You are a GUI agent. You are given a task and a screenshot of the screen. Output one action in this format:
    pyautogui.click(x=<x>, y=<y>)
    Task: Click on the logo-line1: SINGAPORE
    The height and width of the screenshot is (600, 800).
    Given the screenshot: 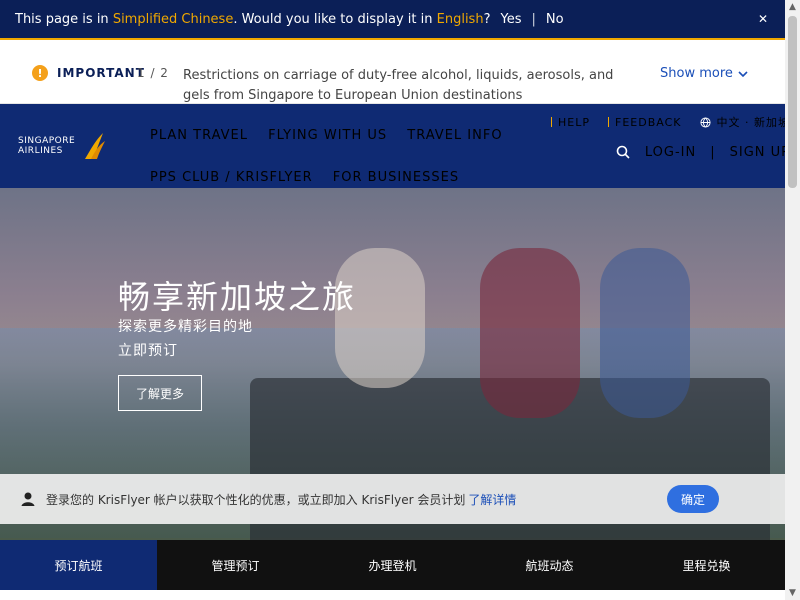 What is the action you would take?
    pyautogui.click(x=47, y=141)
    